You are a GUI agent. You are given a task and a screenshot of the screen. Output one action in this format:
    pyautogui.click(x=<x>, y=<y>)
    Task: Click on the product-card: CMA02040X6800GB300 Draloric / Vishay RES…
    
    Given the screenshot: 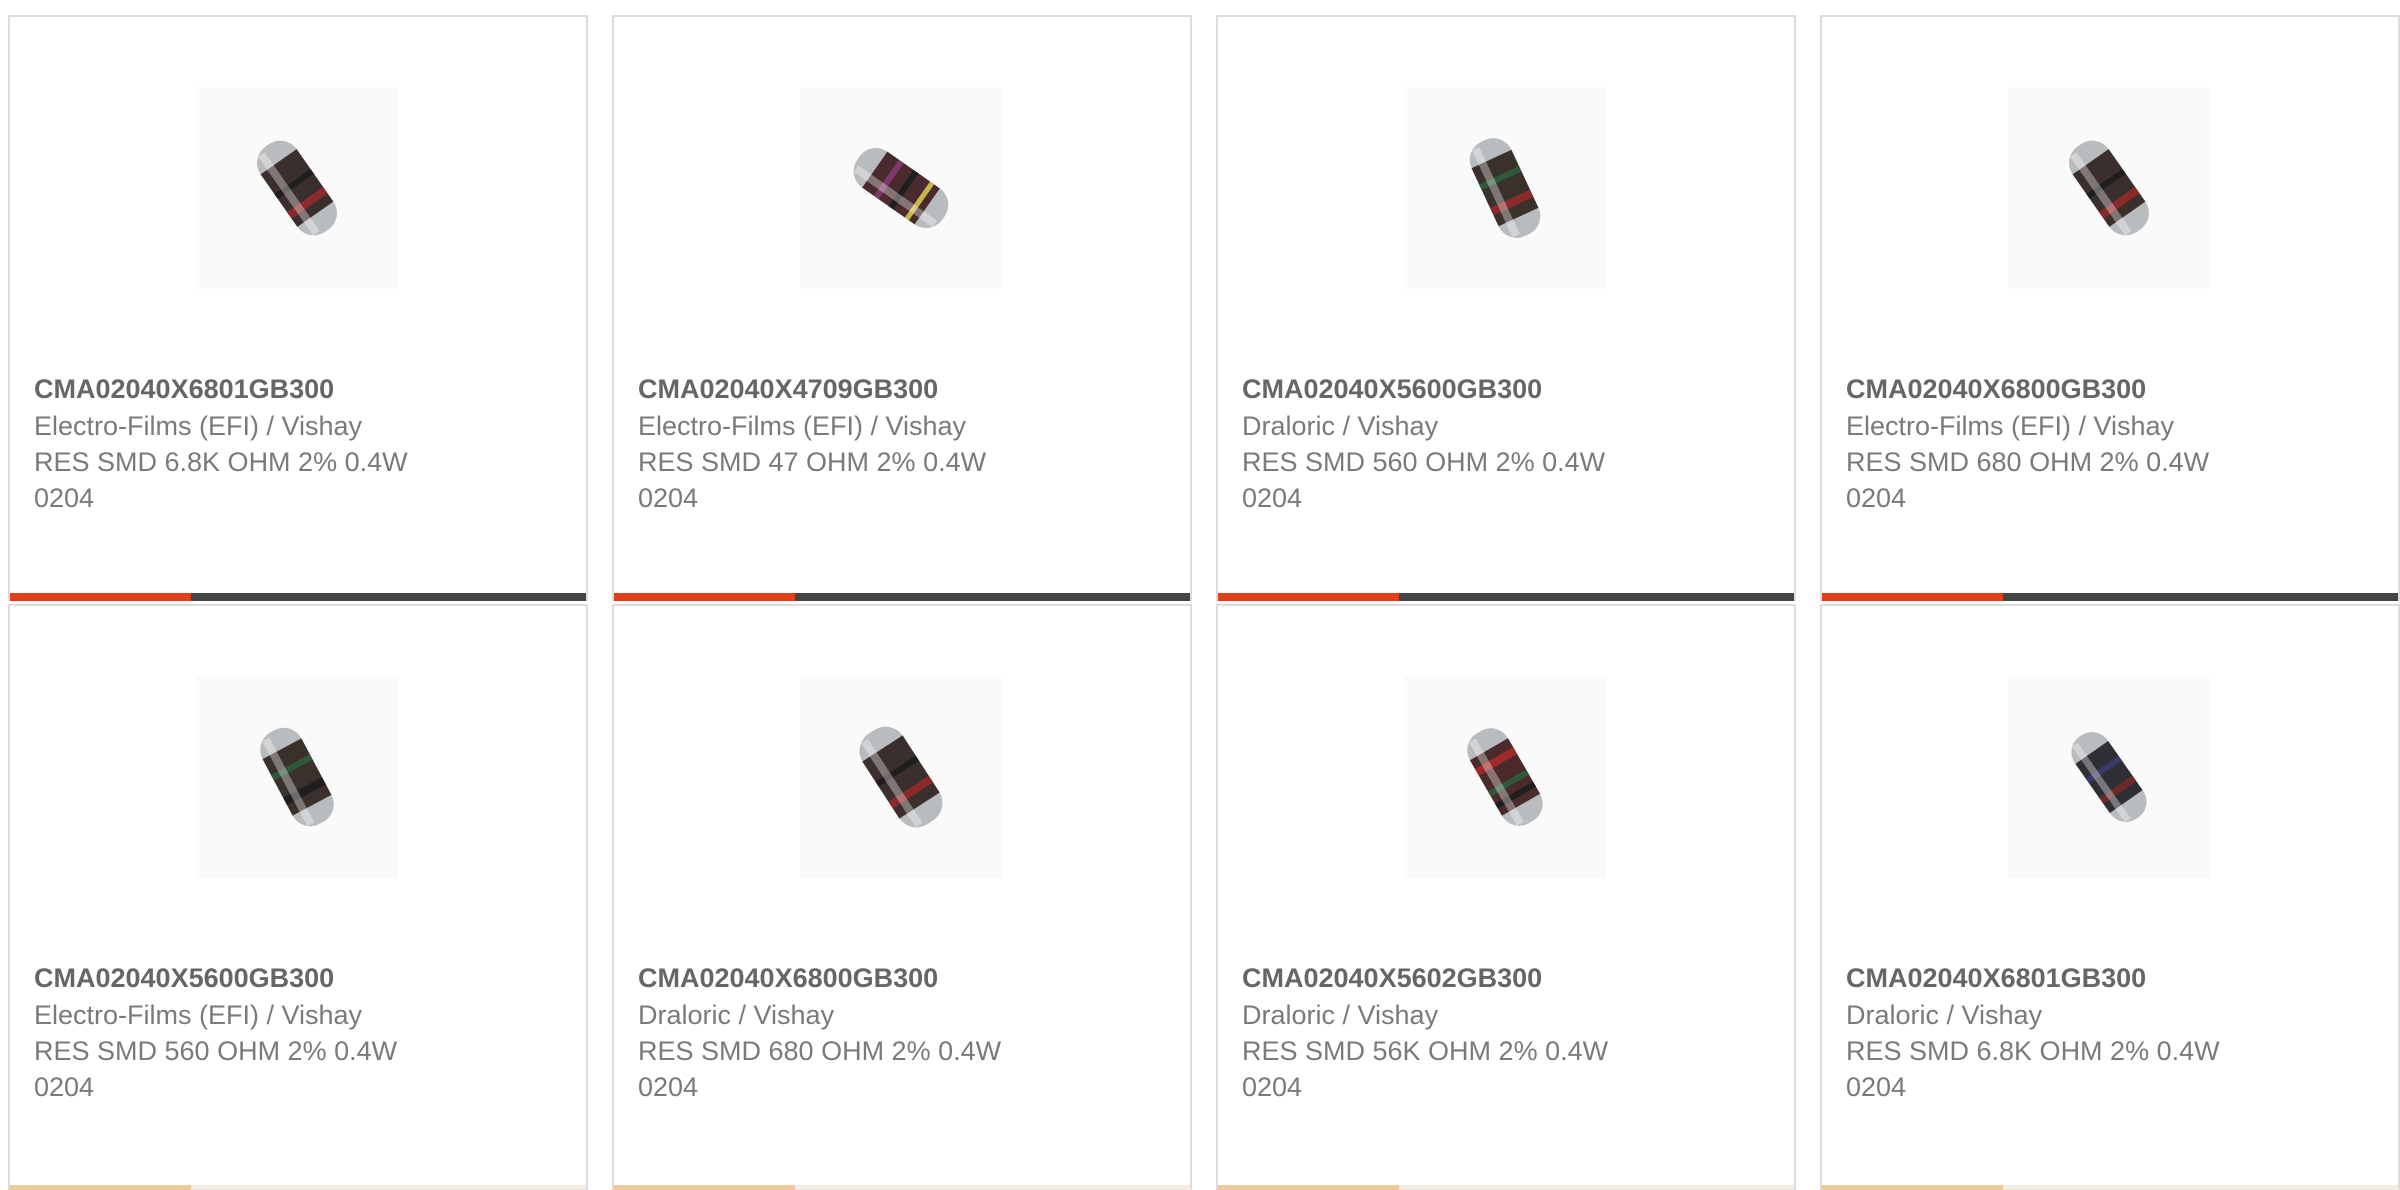 What is the action you would take?
    pyautogui.click(x=902, y=897)
    